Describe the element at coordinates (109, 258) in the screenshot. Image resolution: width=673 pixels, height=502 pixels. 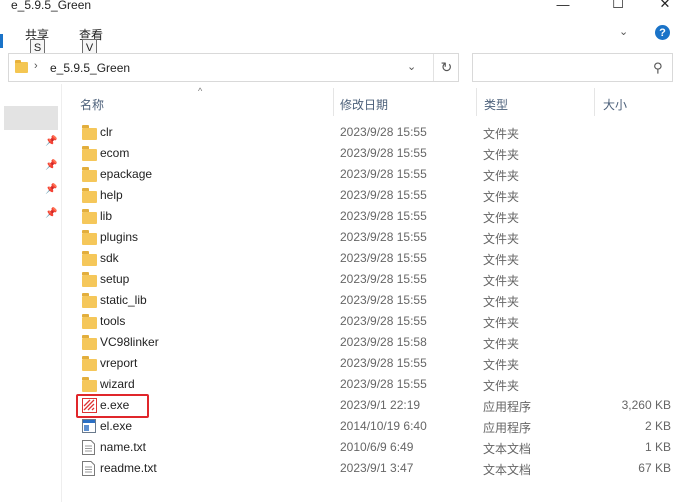
I see `file-name: sdk` at that location.